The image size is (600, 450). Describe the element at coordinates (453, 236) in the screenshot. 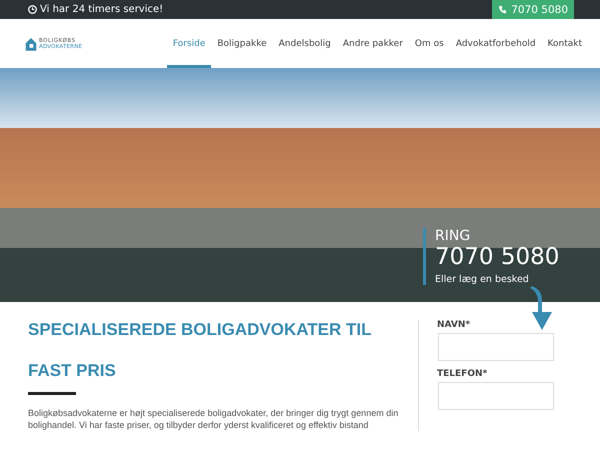

I see `call-label: RING` at that location.